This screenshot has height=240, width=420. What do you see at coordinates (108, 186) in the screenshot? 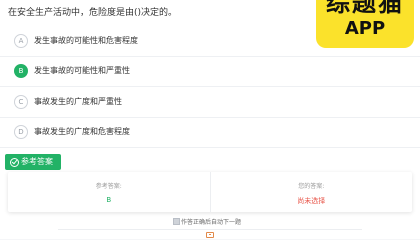
I see `reference-answer-label: 参考答案:` at bounding box center [108, 186].